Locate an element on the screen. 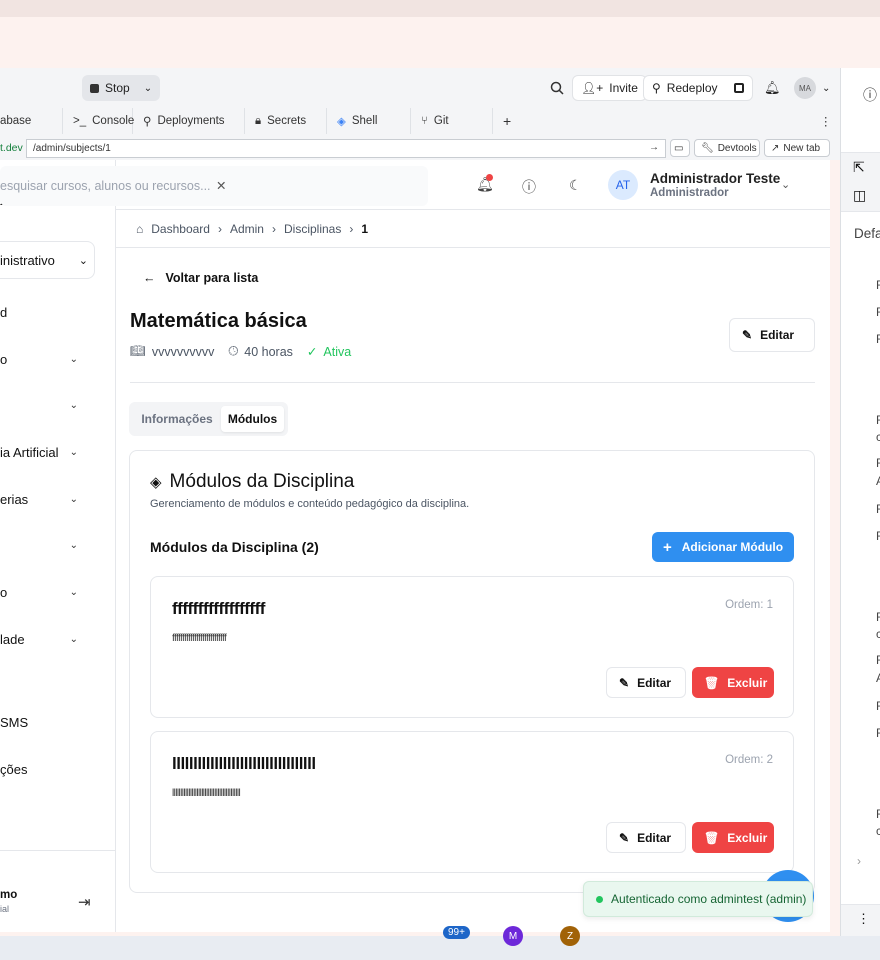 Image resolution: width=880 pixels, height=960 pixels. add-module-button: + Adicionar Módulo is located at coordinates (723, 547).